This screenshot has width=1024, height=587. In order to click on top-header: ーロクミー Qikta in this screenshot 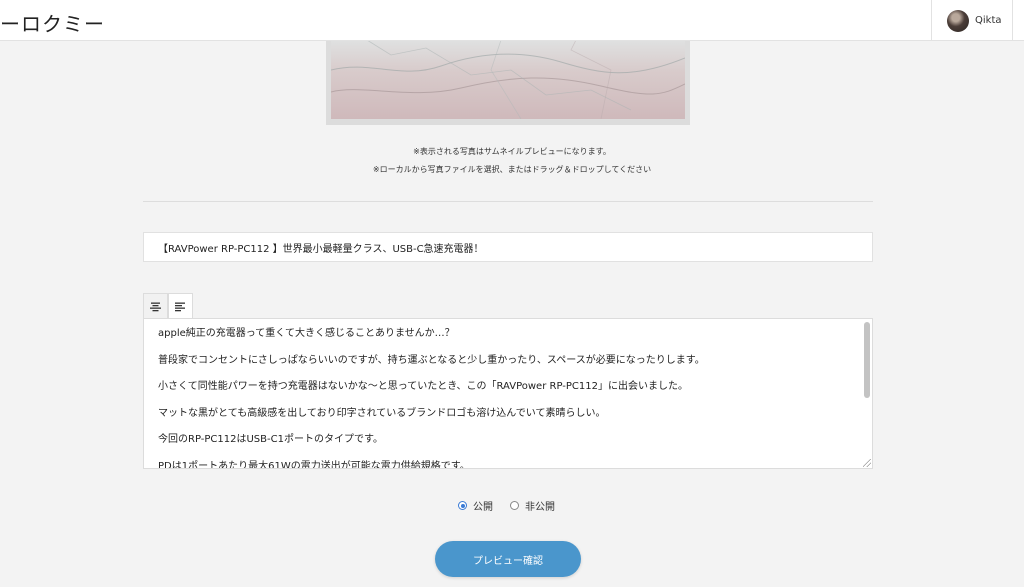, I will do `click(512, 20)`.